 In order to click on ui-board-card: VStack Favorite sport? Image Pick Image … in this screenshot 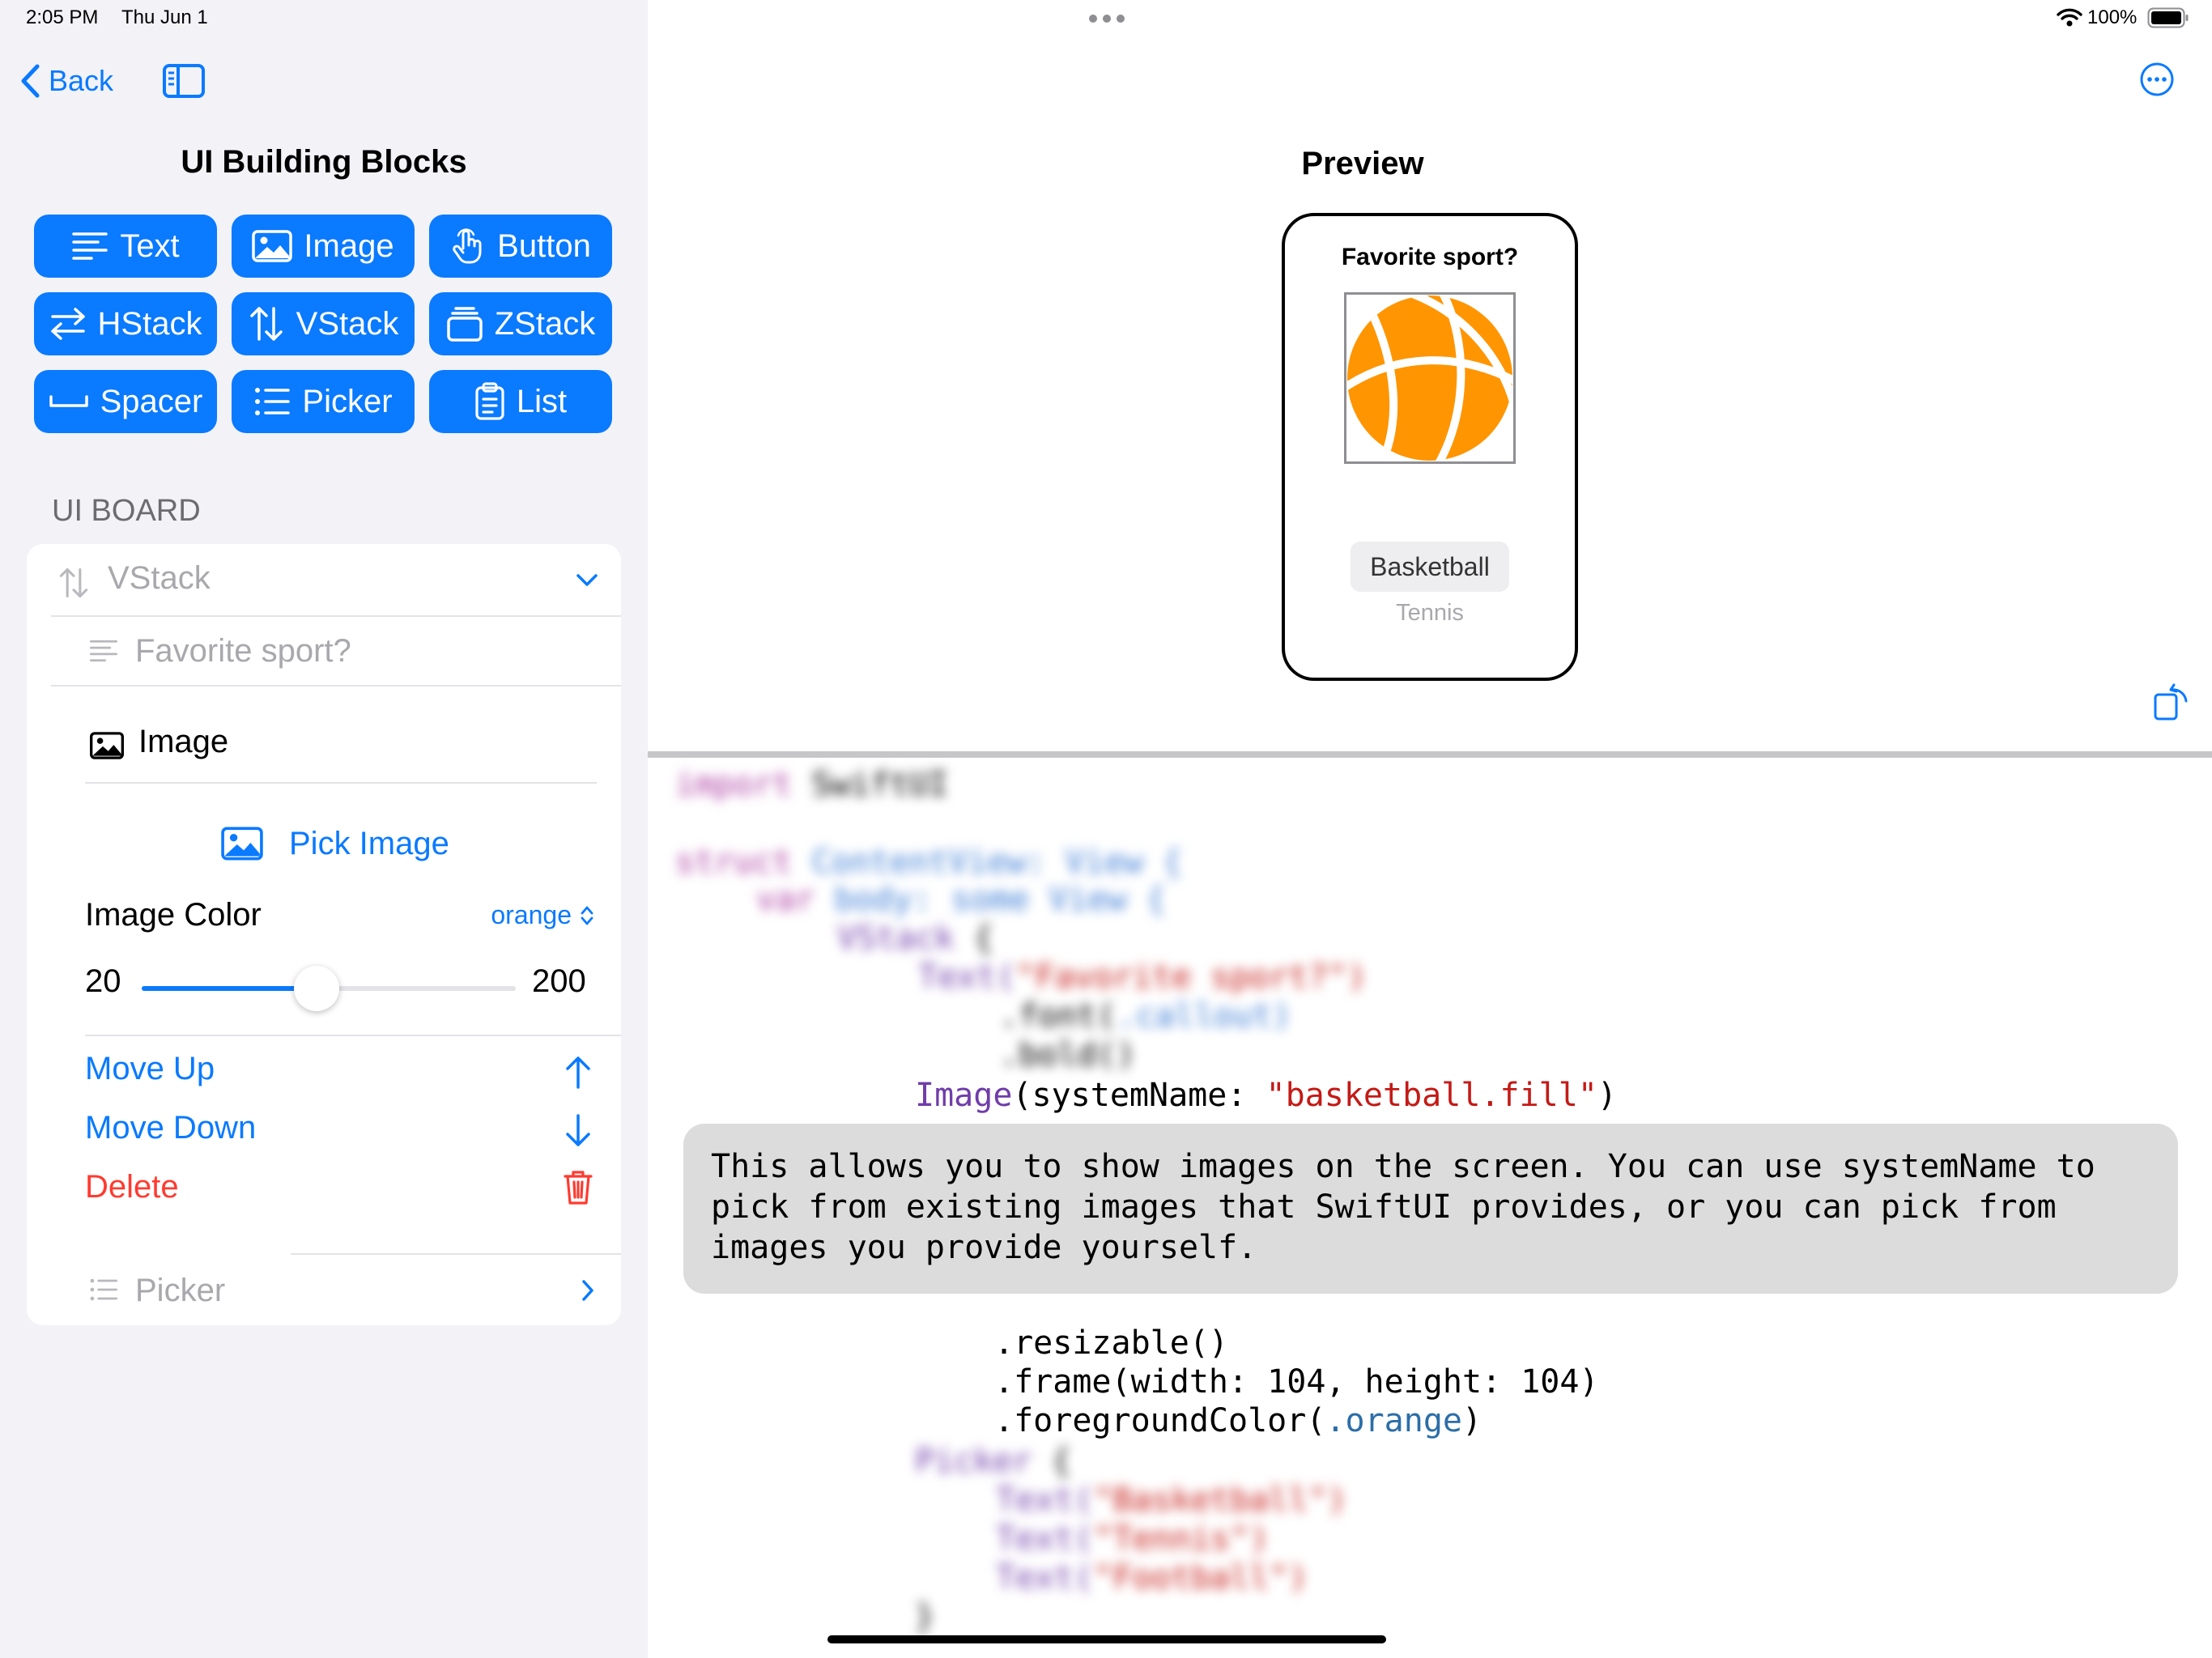, I will do `click(324, 934)`.